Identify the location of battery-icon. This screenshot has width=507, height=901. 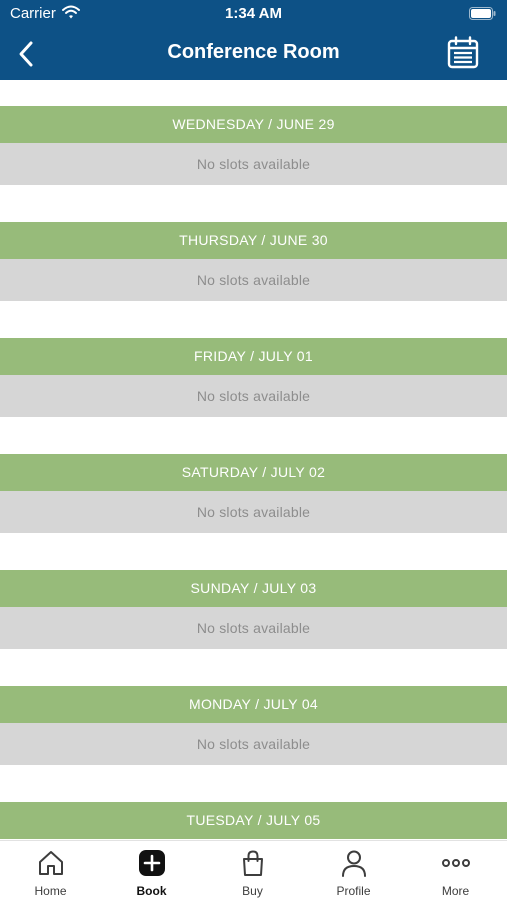
(482, 16).